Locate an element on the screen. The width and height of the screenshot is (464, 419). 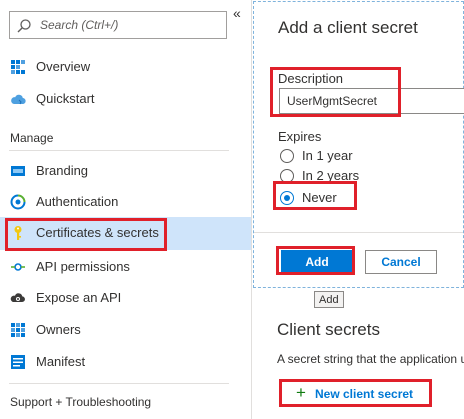
sidebar-item-manifest: Manifest is located at coordinates (125, 362).